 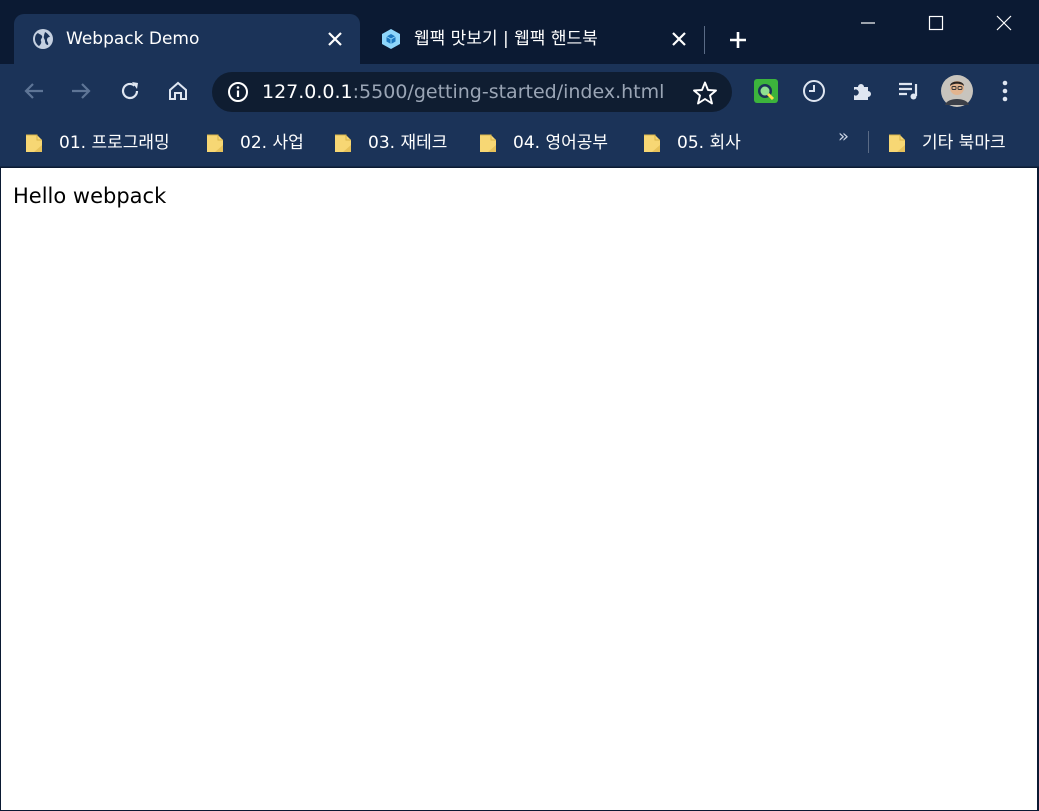 I want to click on tab-separator, so click(x=704, y=40).